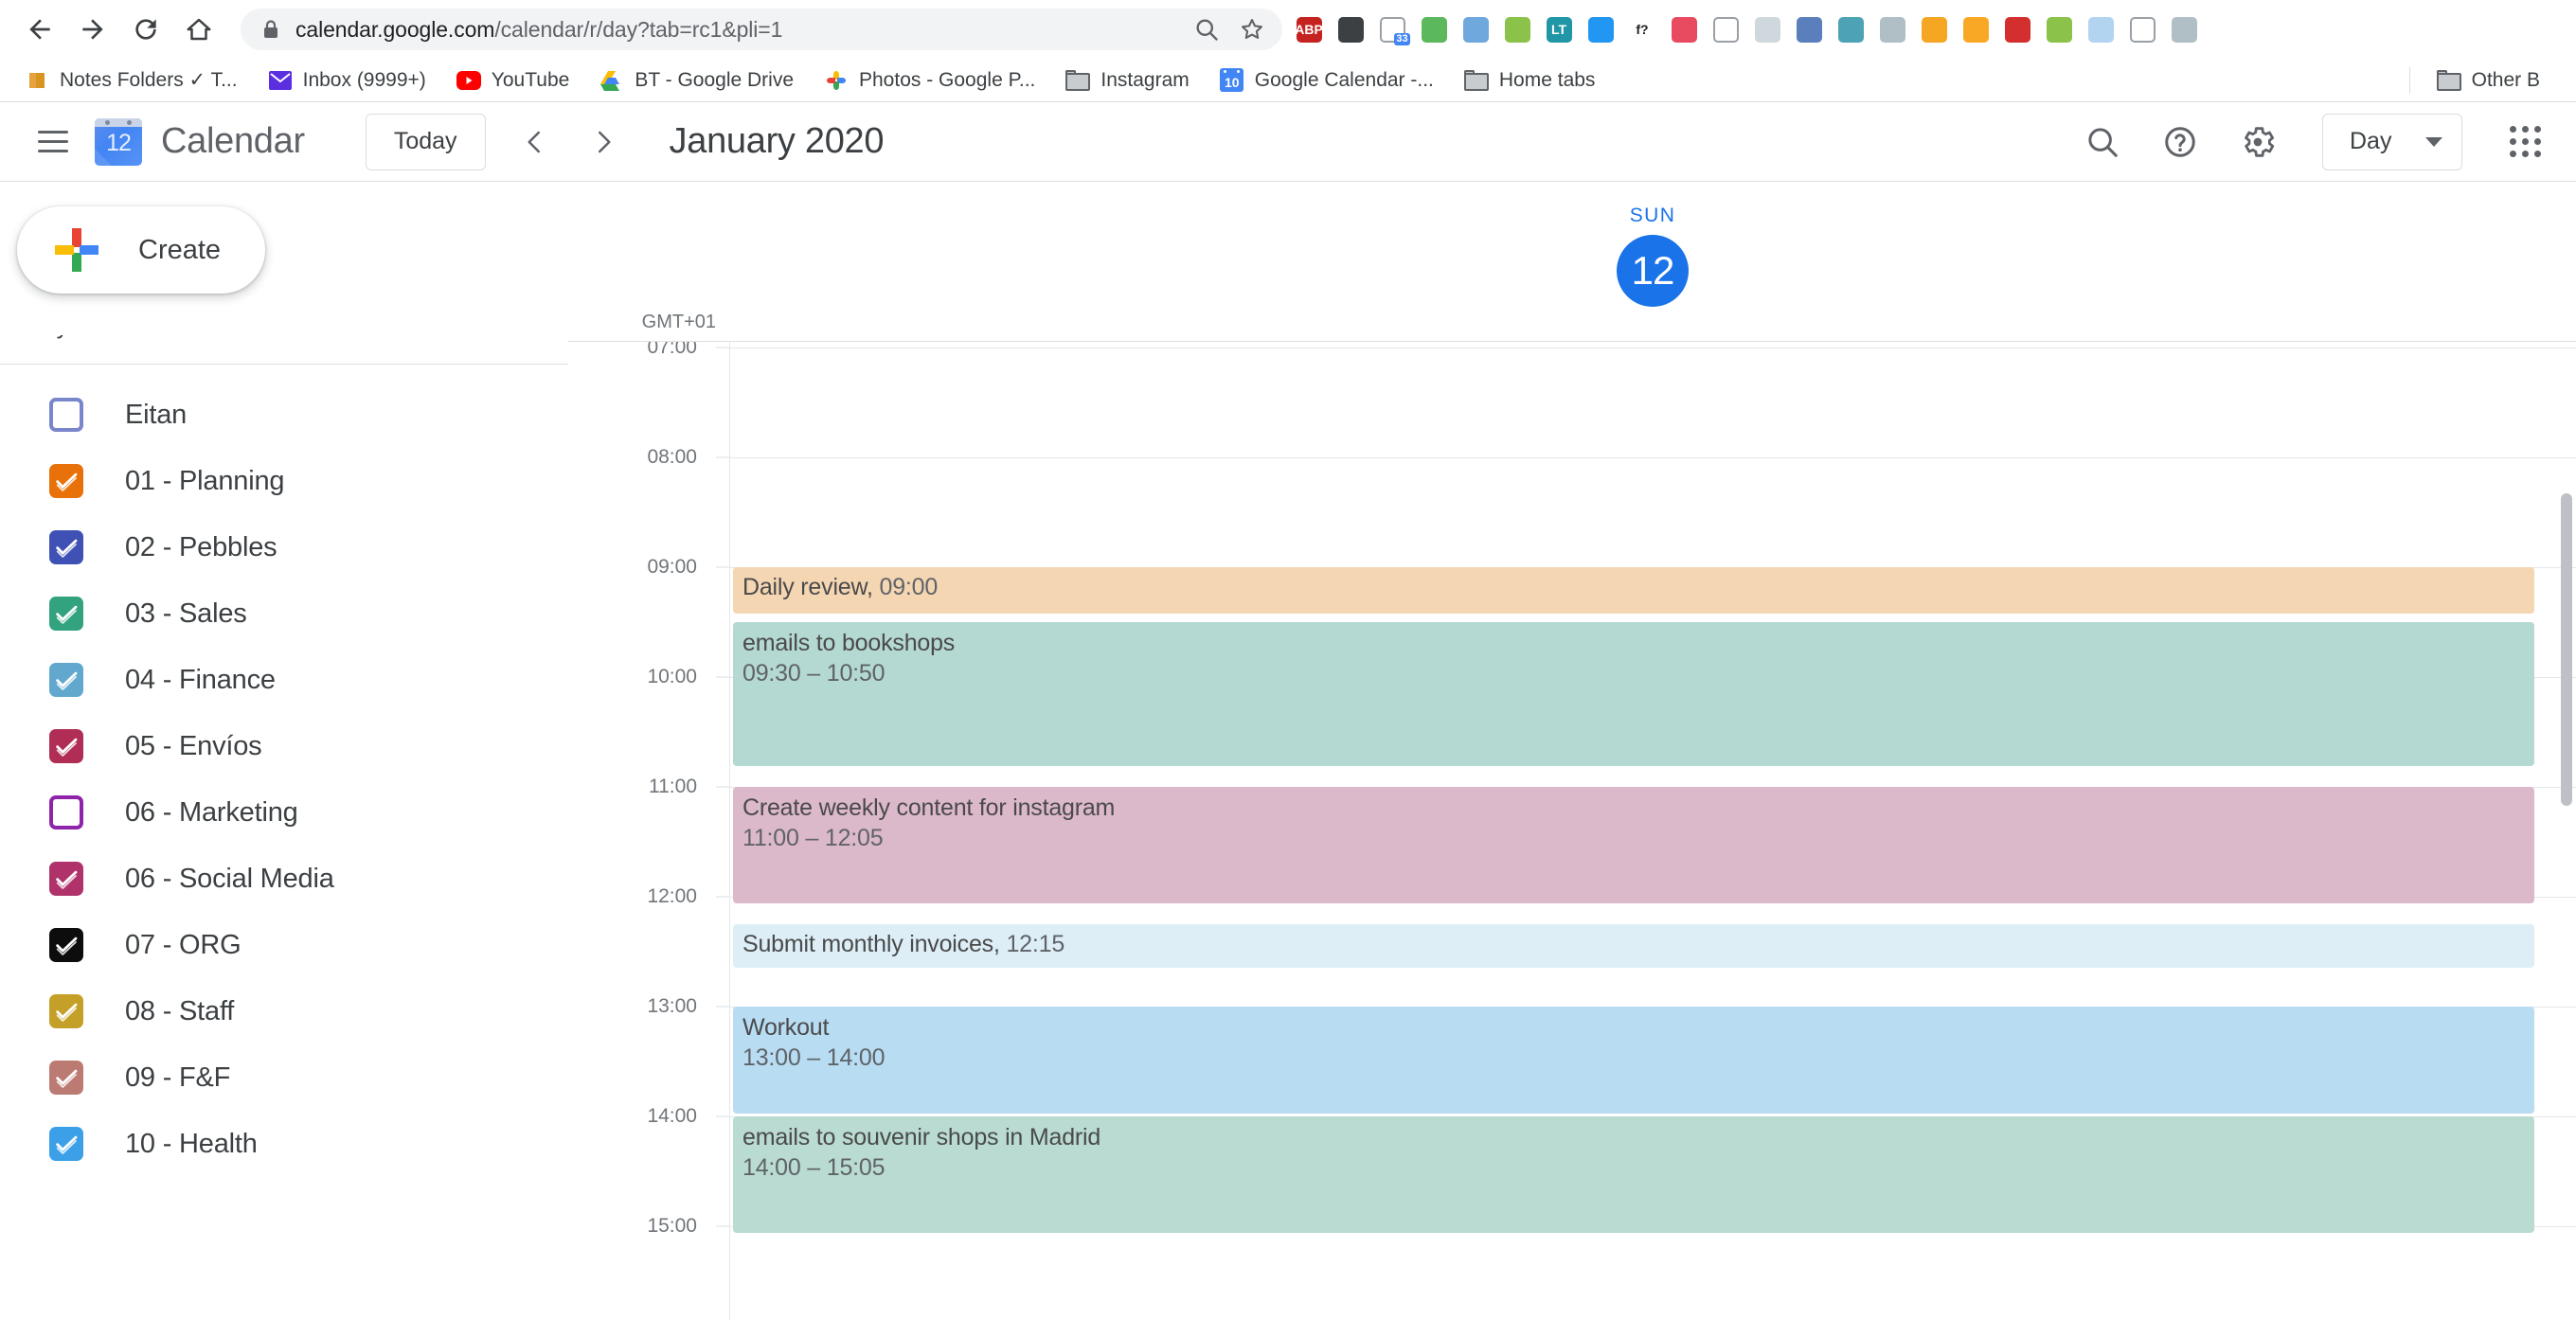  What do you see at coordinates (39, 29) in the screenshot?
I see `back-arrow-icon` at bounding box center [39, 29].